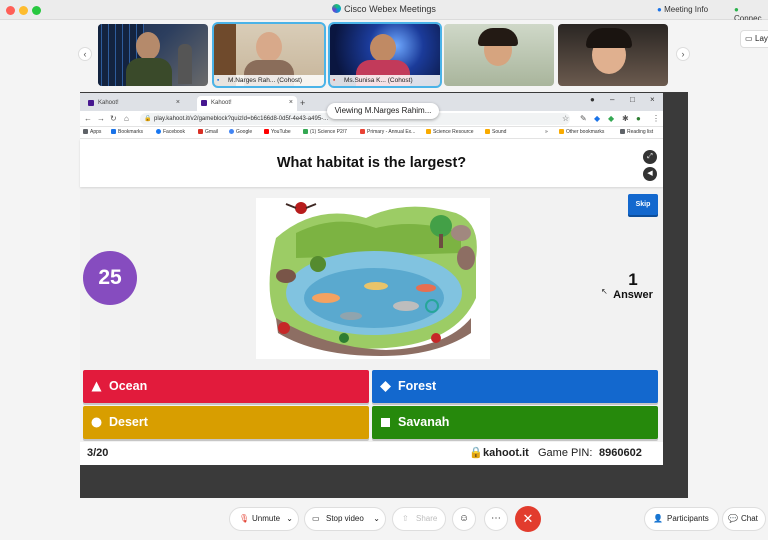  Describe the element at coordinates (98, 453) in the screenshot. I see `question-progress: 3/20` at that location.